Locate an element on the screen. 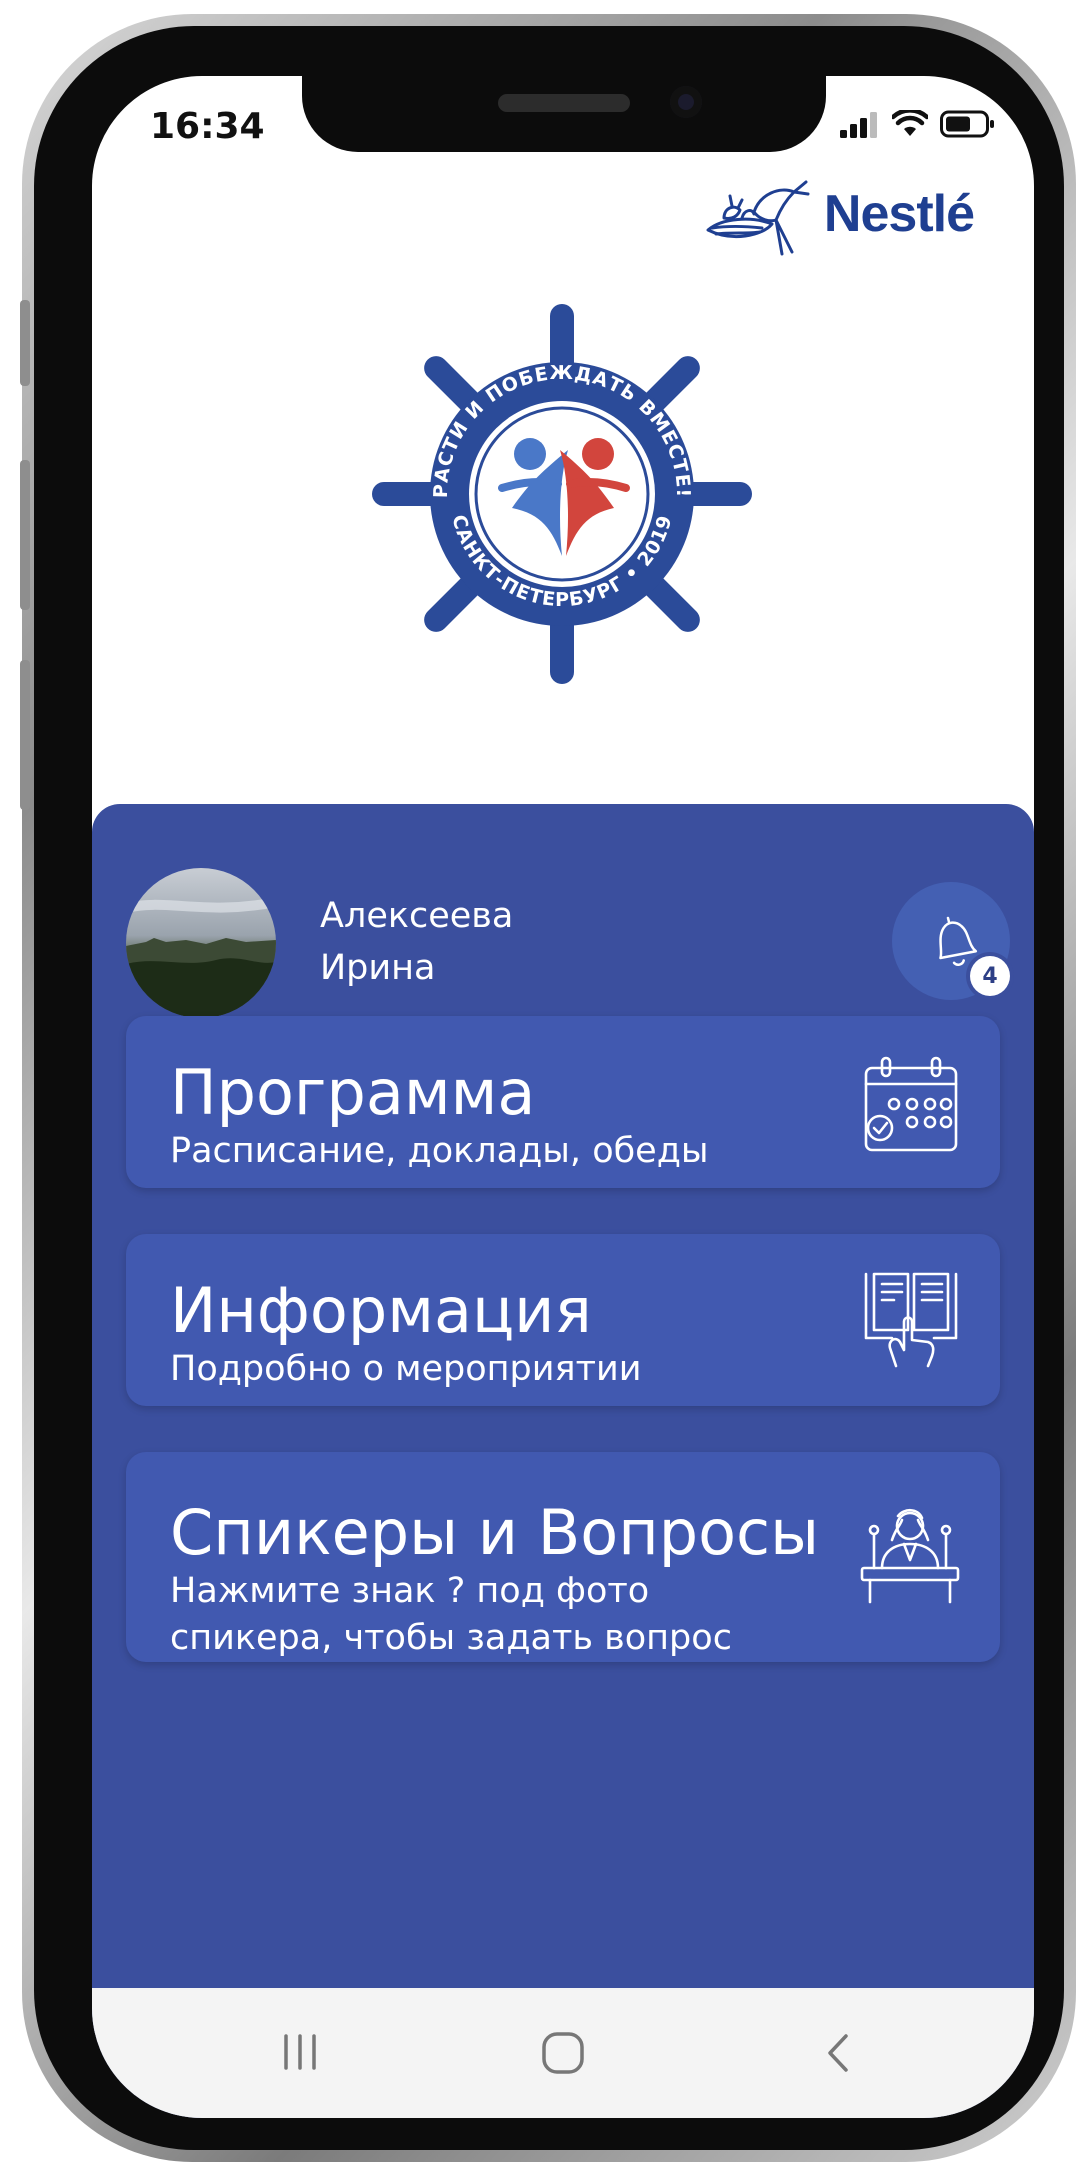 The height and width of the screenshot is (2175, 1090). bell-icon is located at coordinates (958, 941).